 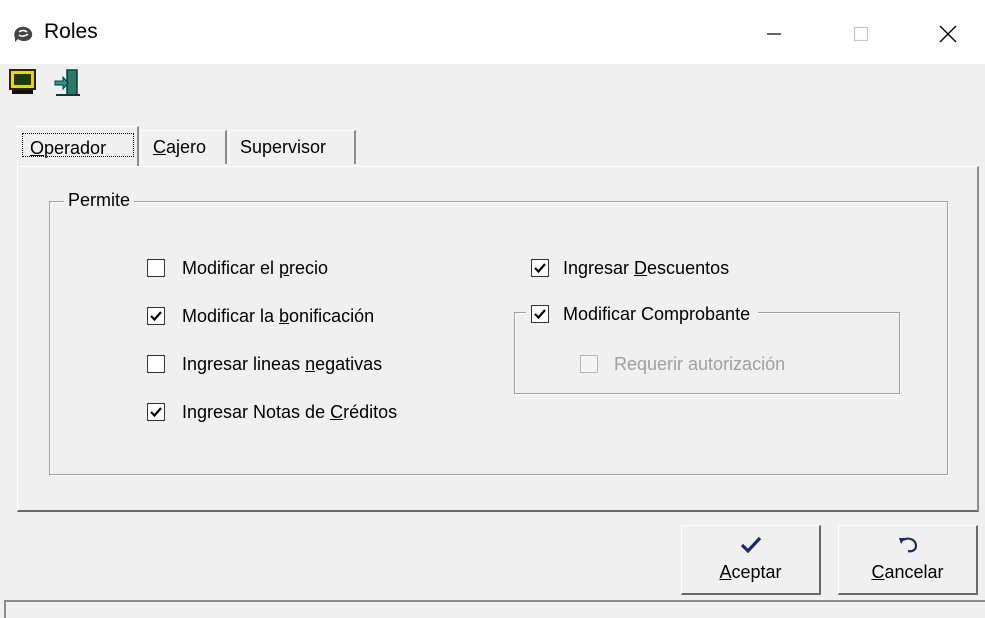 I want to click on maximize-icon, so click(x=861, y=34).